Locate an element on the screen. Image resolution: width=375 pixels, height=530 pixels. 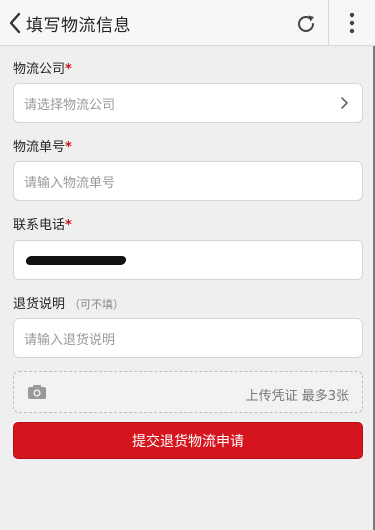
refresh-icon is located at coordinates (306, 23).